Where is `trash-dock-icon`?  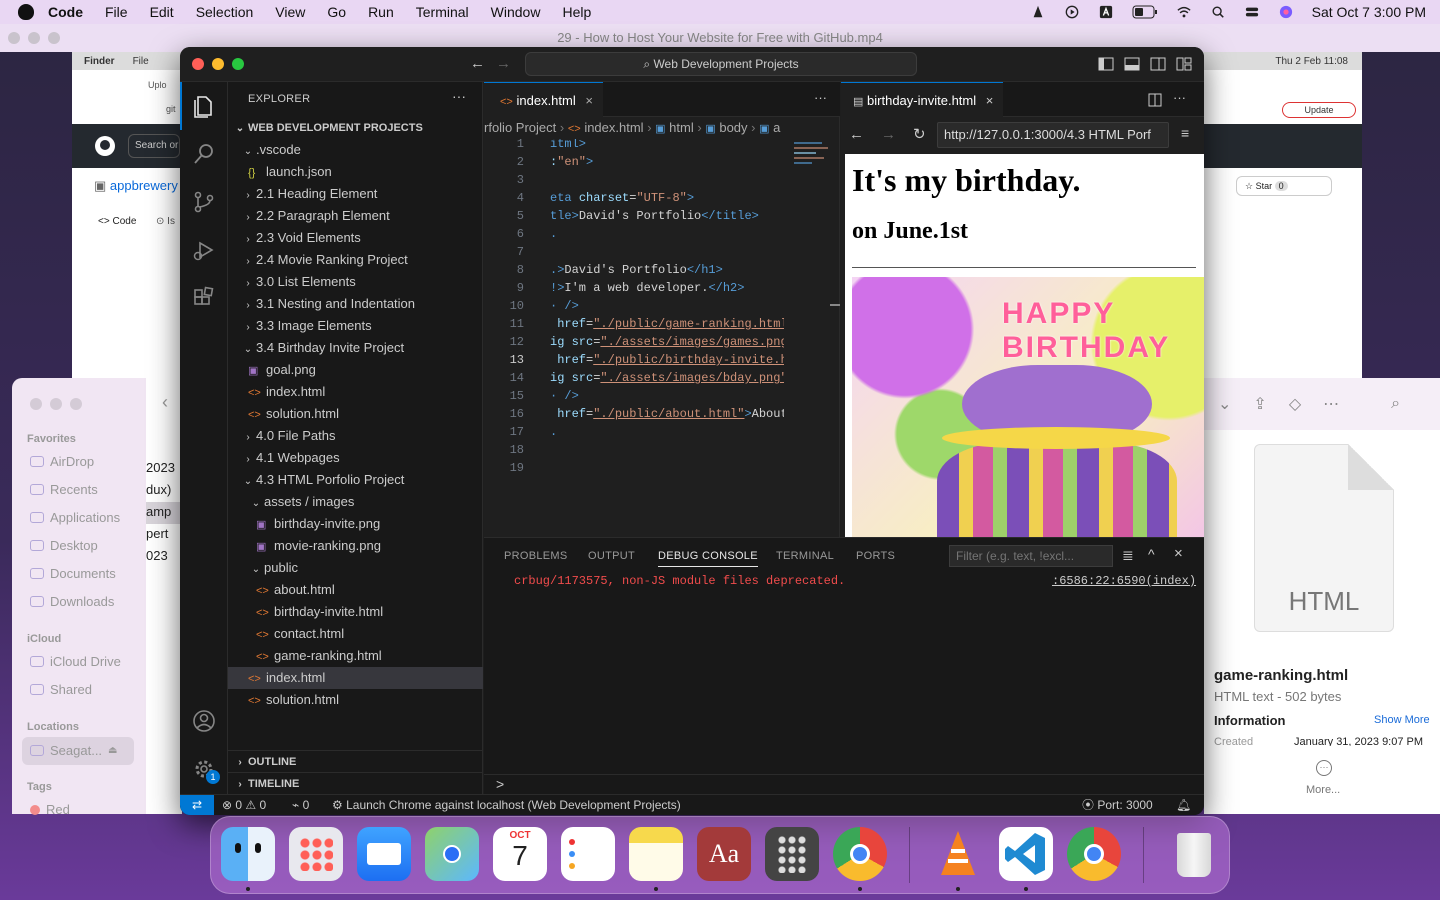
trash-dock-icon is located at coordinates (1194, 854).